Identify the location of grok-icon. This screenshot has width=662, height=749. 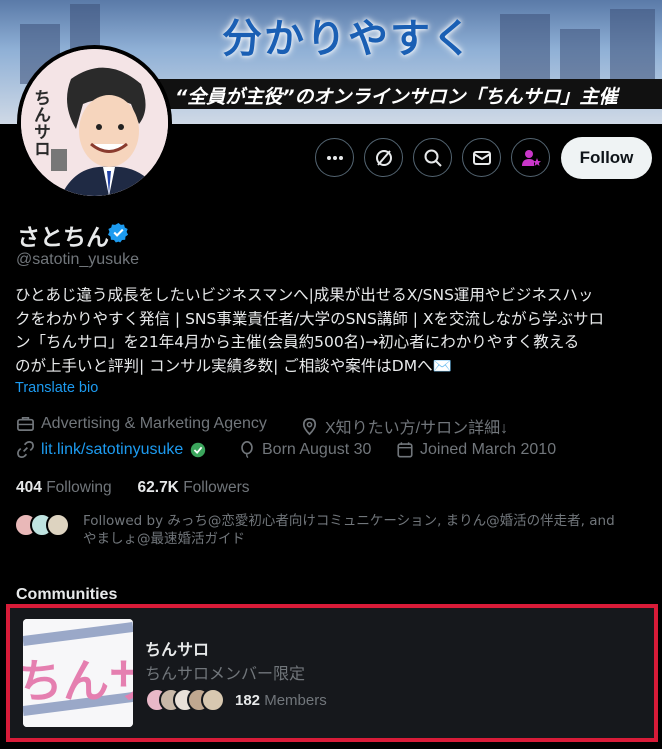
(383, 157).